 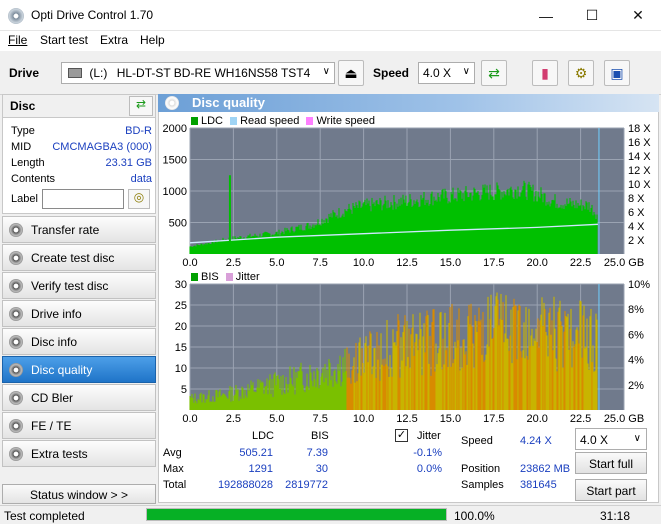 I want to click on x-tick-label: 17.5, so click(x=493, y=417).